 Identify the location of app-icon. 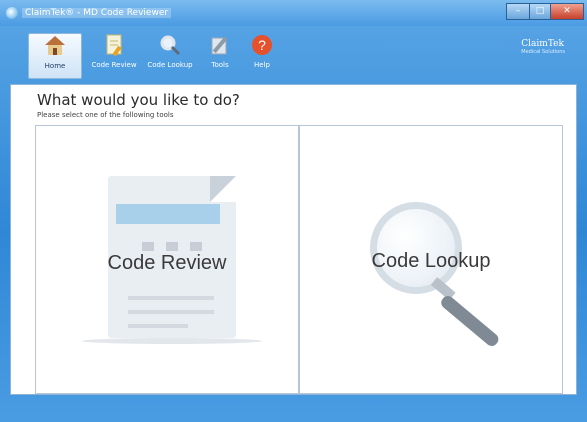
(12, 13).